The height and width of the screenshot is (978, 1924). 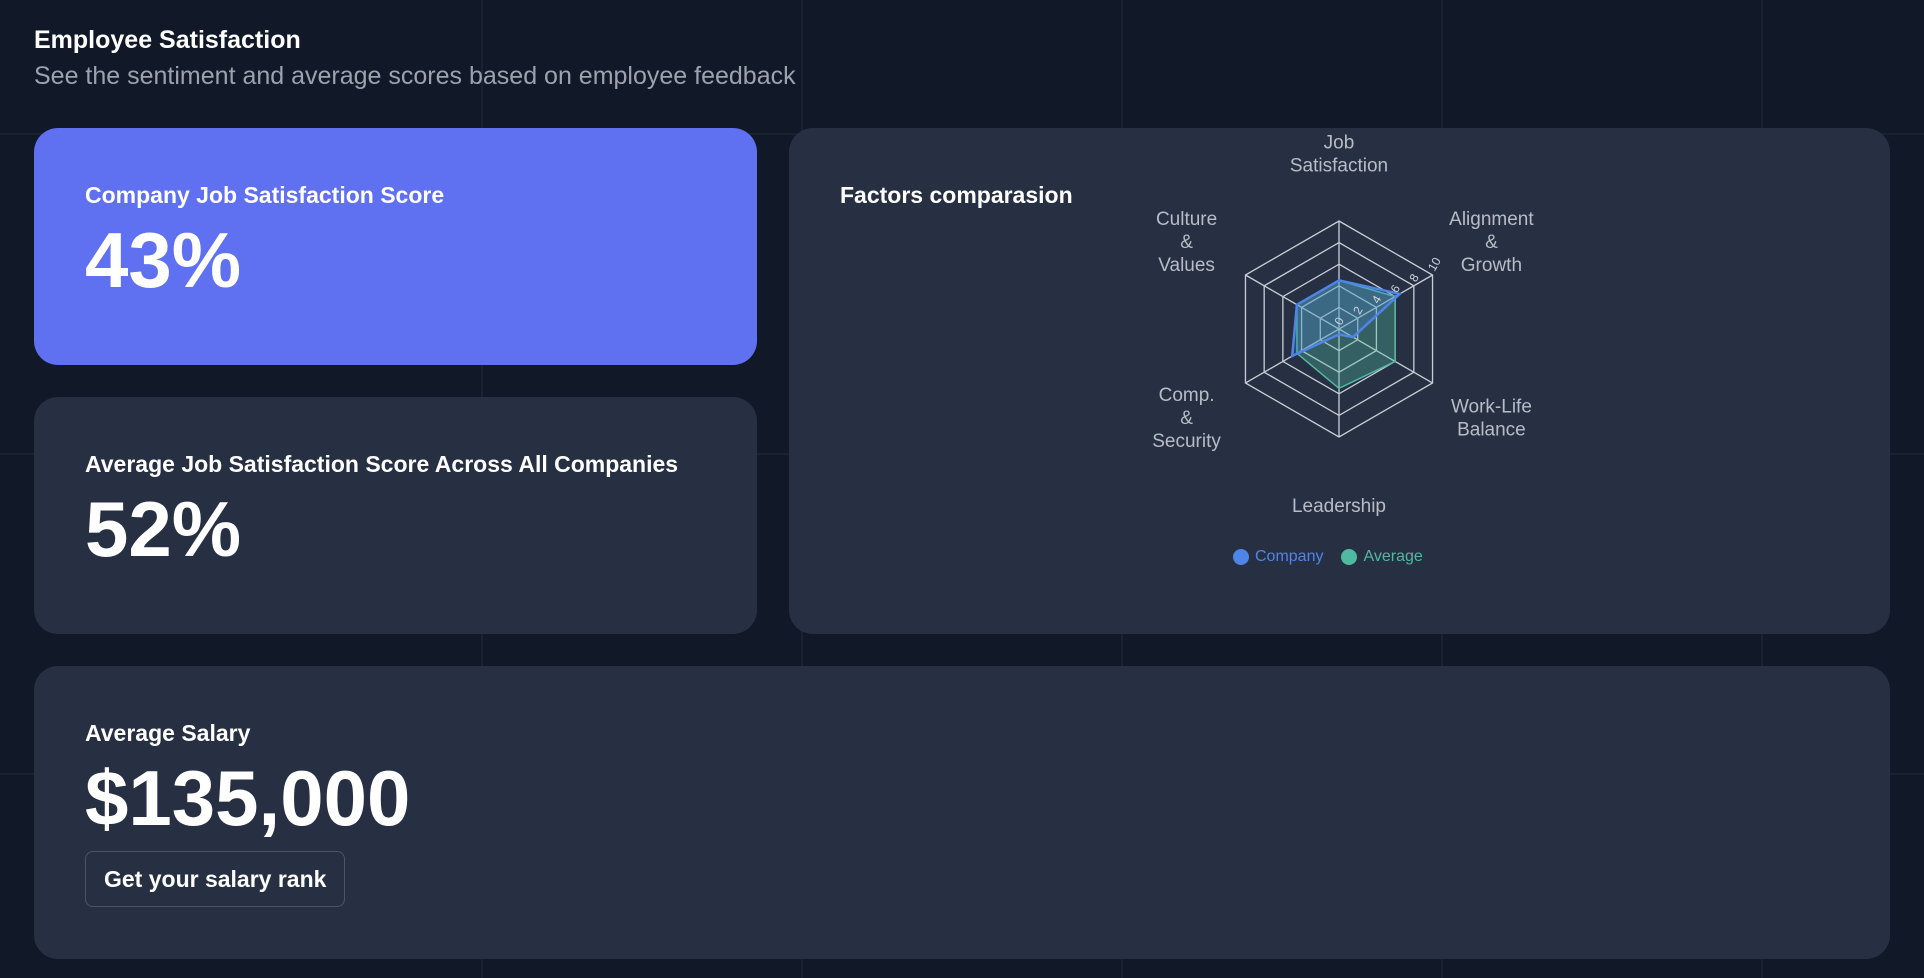 I want to click on radar-axis-label: Security, so click(x=1186, y=441).